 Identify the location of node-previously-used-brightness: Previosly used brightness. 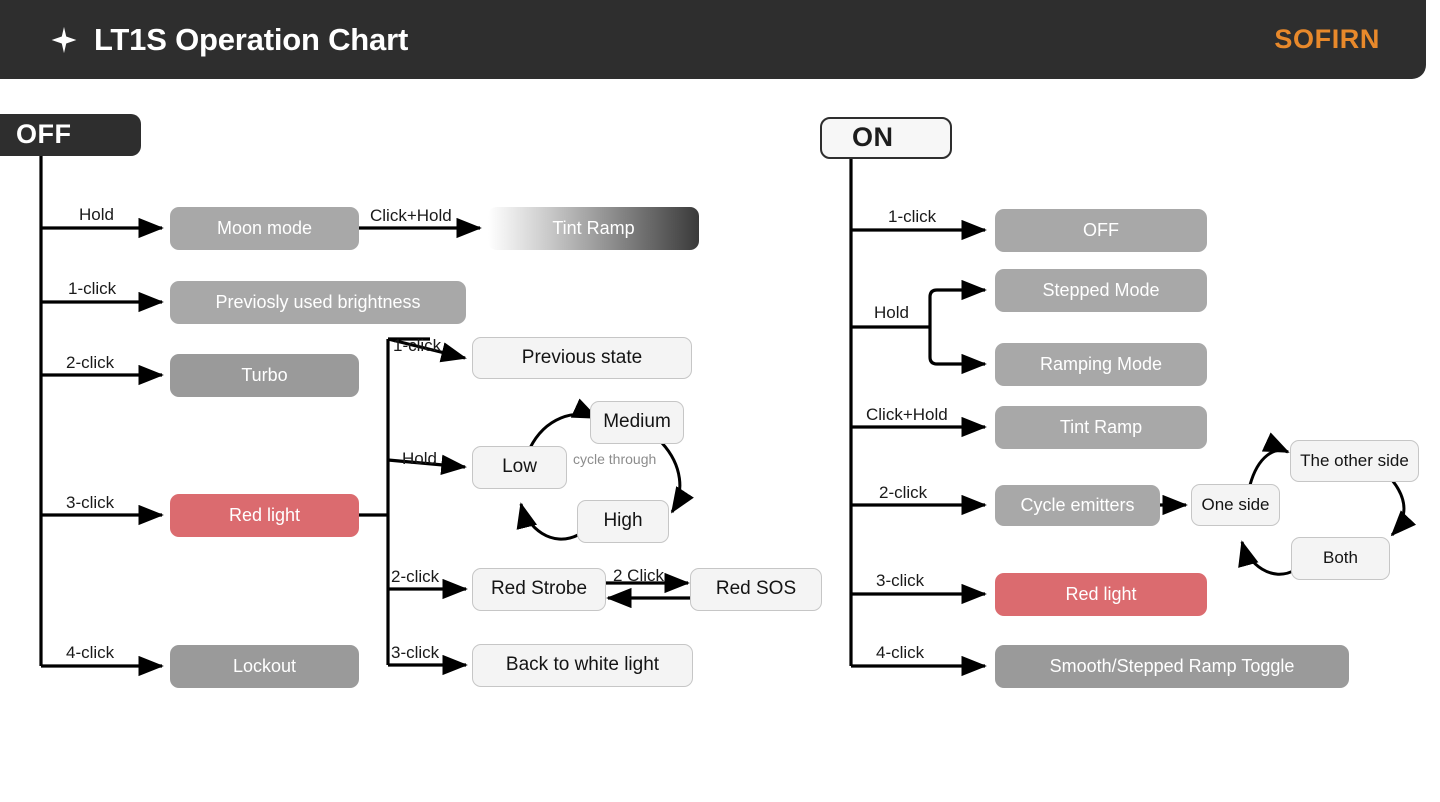
(318, 302).